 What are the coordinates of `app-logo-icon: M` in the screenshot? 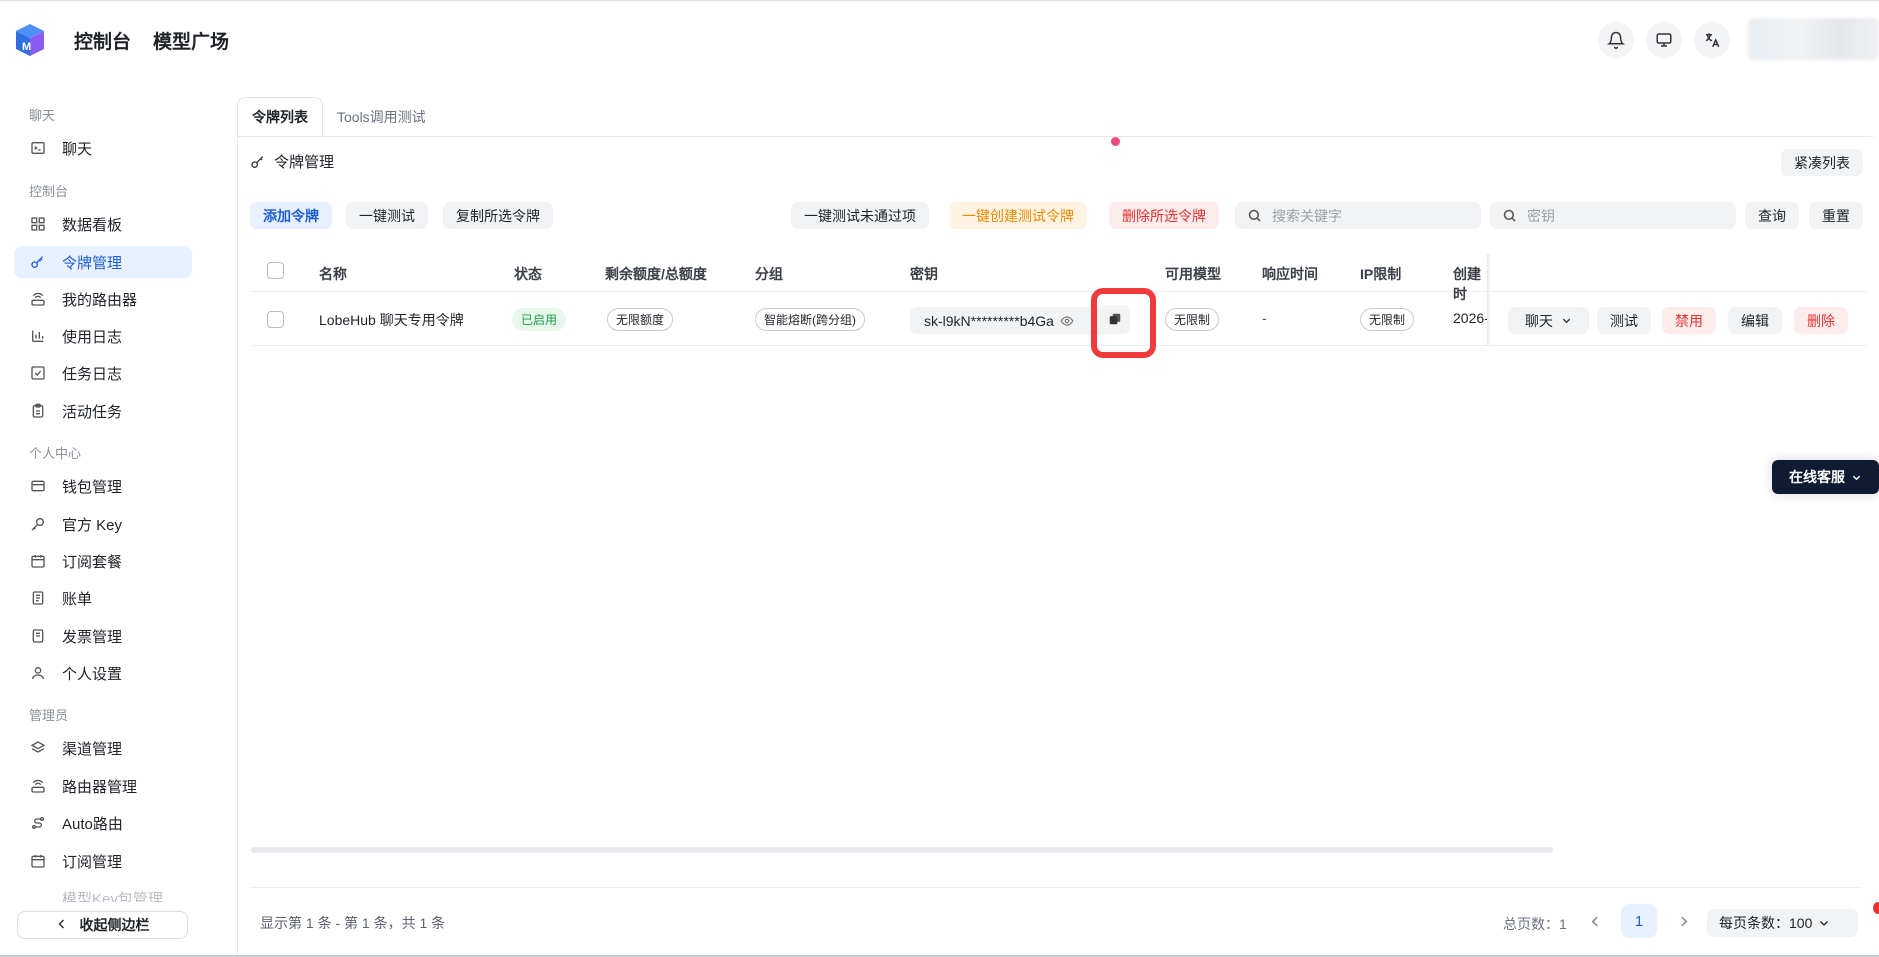 It's located at (30, 40).